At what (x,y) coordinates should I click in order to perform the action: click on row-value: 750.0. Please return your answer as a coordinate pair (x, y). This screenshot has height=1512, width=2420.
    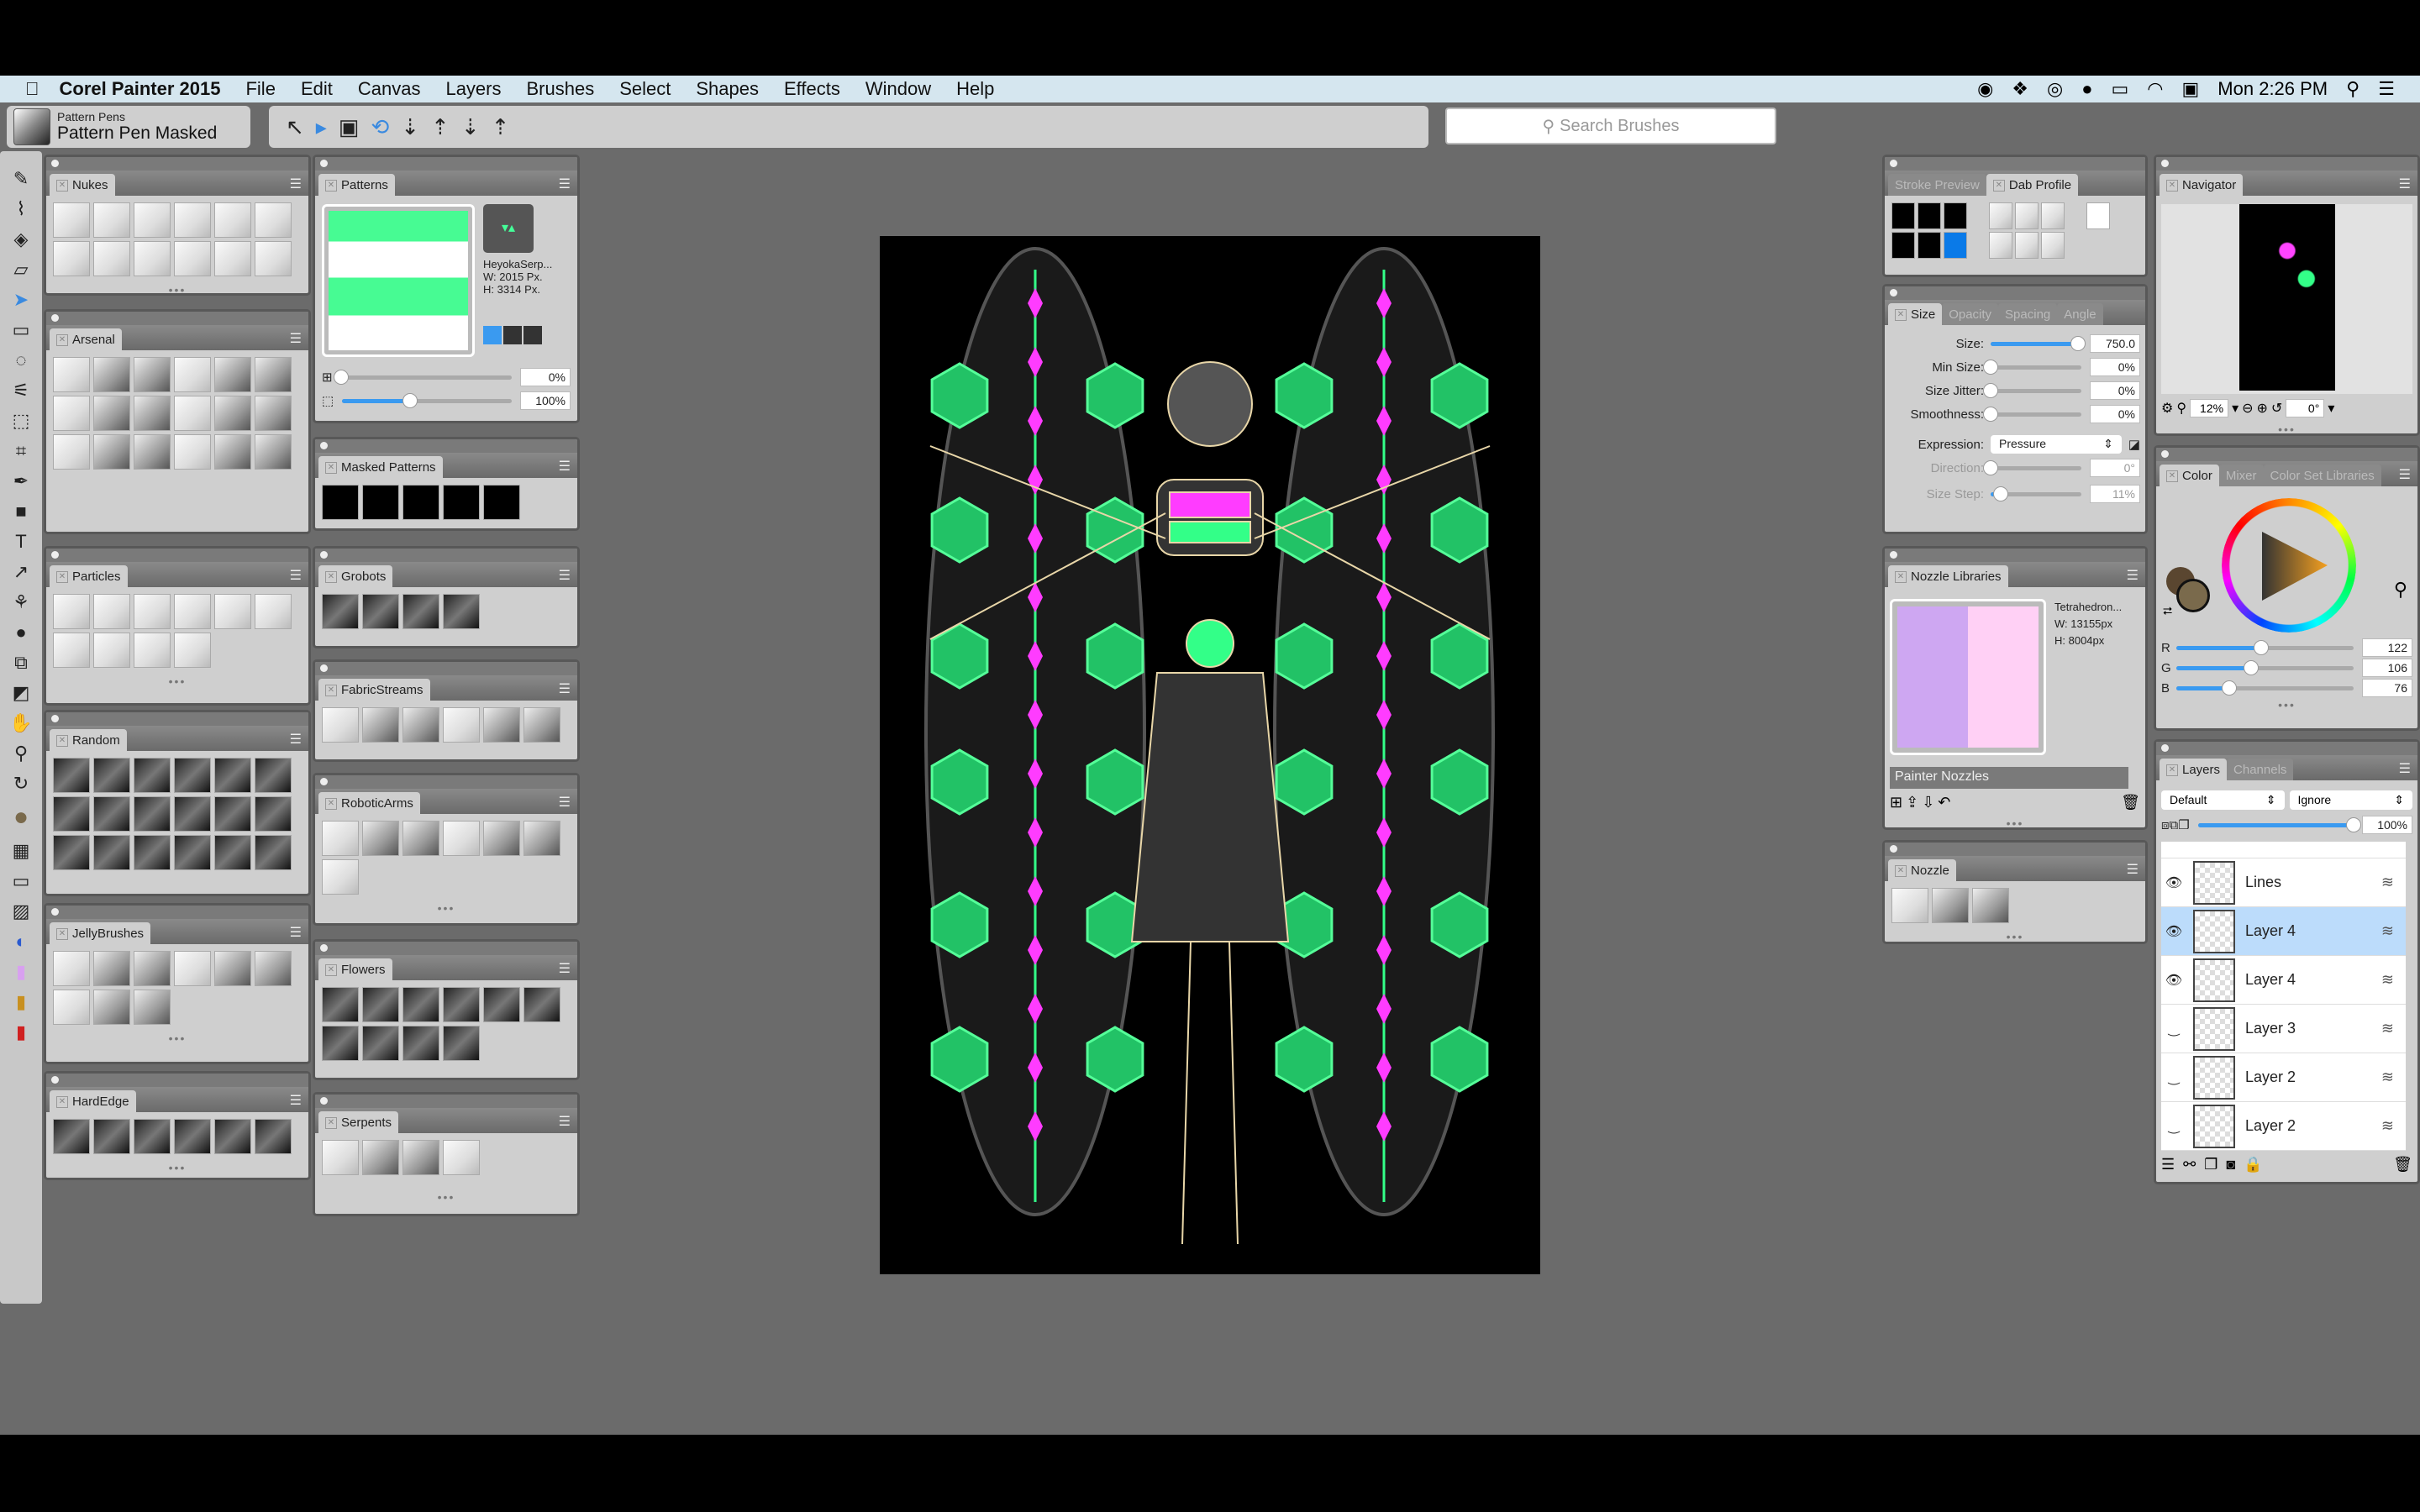
    Looking at the image, I should click on (2115, 343).